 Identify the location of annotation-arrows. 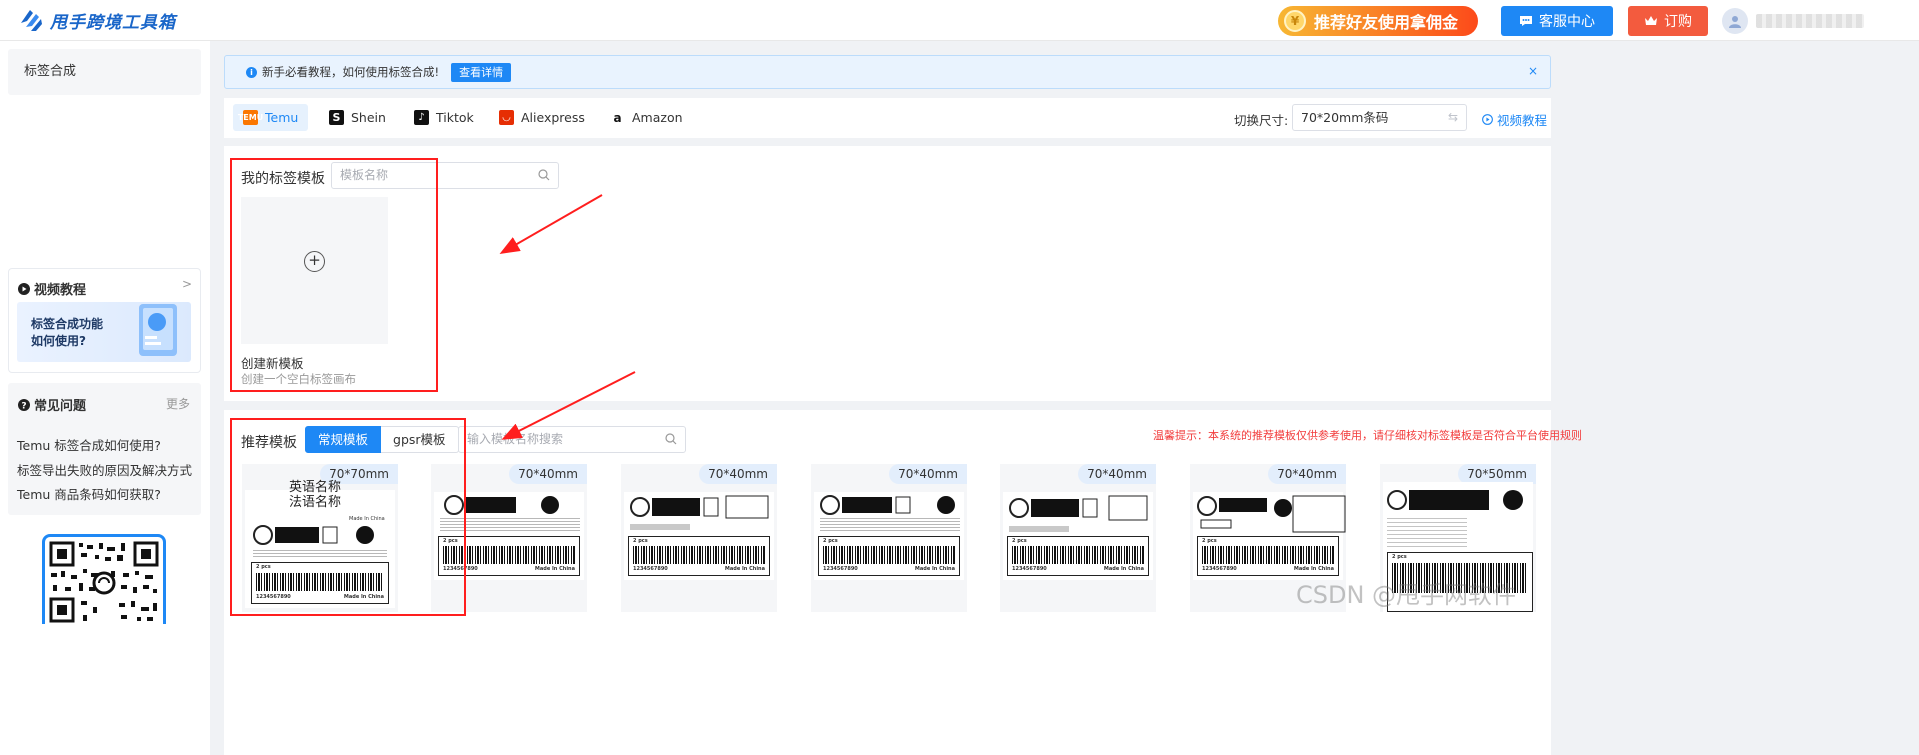
(567, 317).